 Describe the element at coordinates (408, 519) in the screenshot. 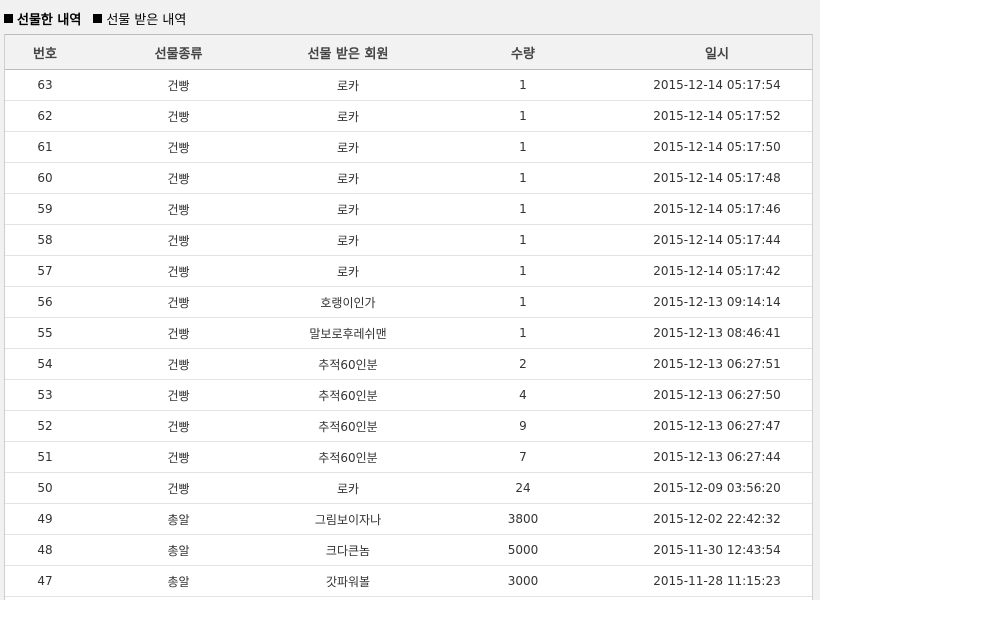

I see `table-row: 49 총알 그림보이자나 3800 2015-12-02 22:42:32` at that location.